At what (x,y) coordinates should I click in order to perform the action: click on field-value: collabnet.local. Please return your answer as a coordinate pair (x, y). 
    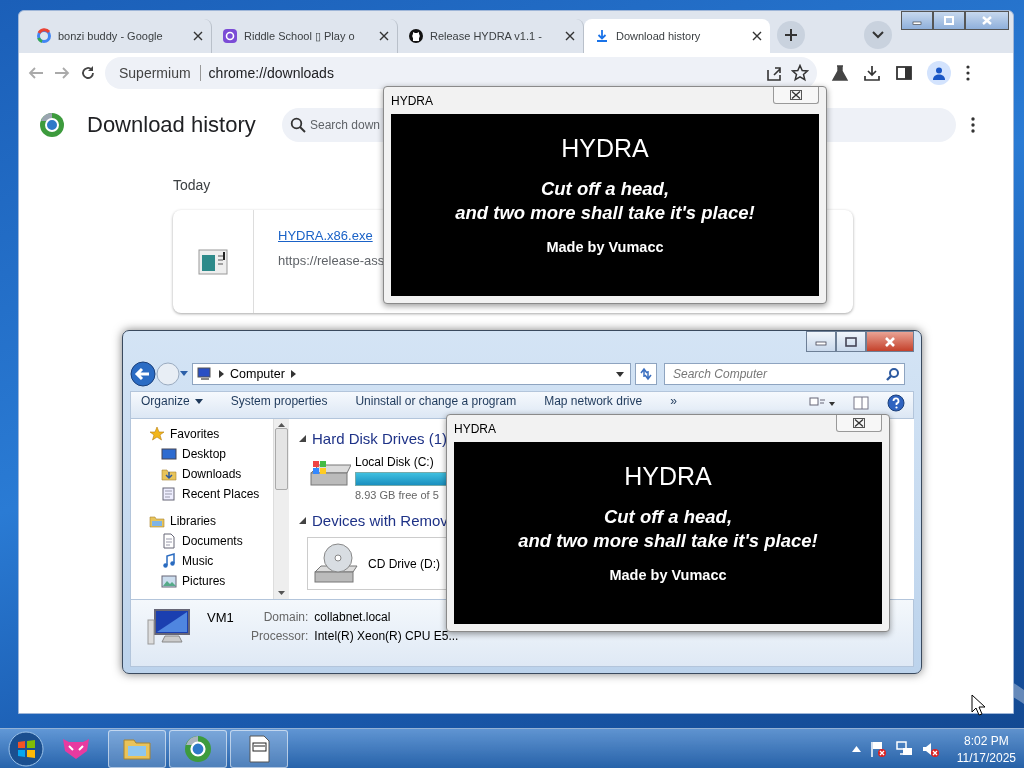
    Looking at the image, I should click on (353, 617).